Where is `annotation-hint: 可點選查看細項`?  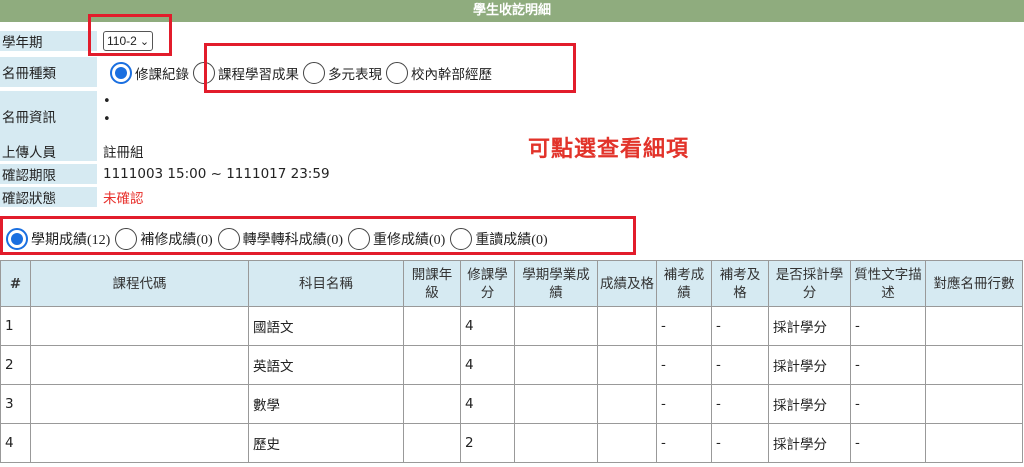 annotation-hint: 可點選查看細項 is located at coordinates (609, 149).